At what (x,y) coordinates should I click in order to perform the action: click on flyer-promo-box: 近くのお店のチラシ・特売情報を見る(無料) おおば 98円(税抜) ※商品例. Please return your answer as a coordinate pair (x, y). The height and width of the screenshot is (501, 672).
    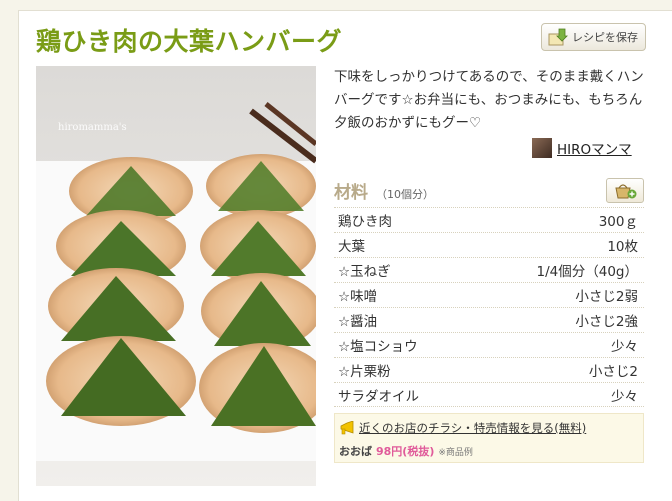
    Looking at the image, I should click on (489, 438).